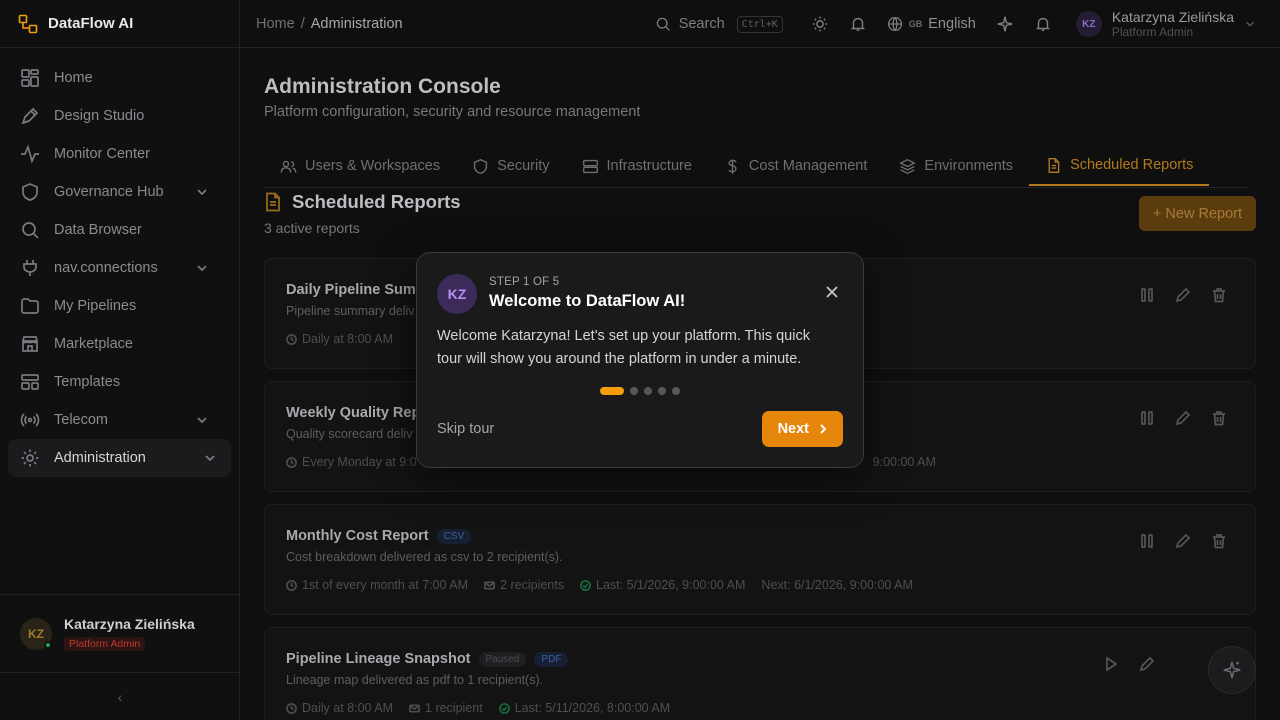 The image size is (1280, 720). What do you see at coordinates (793, 429) in the screenshot?
I see `next-button-label: Next` at bounding box center [793, 429].